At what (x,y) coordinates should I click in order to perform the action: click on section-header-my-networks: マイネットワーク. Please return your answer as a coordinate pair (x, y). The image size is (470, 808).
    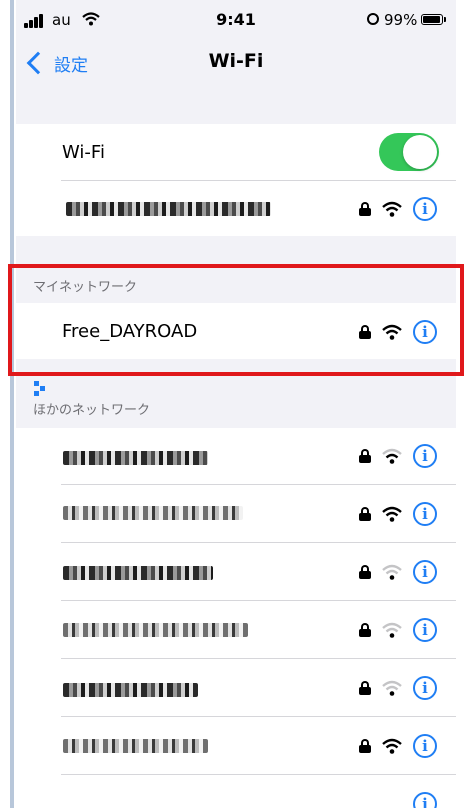
    Looking at the image, I should click on (85, 287).